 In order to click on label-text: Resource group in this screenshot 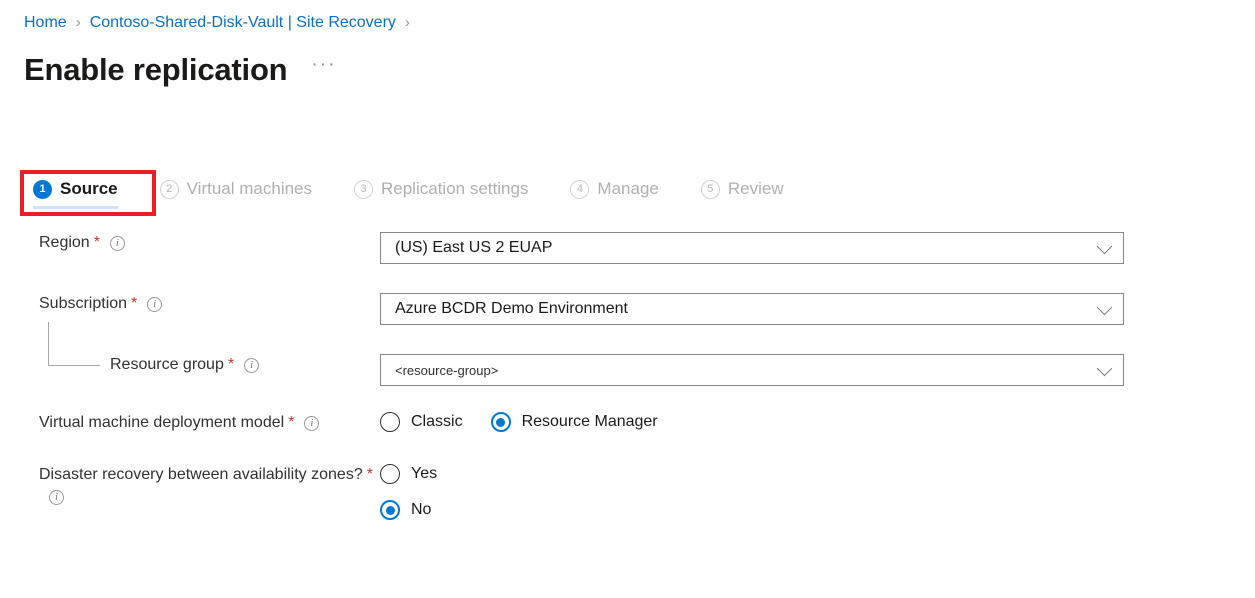, I will do `click(167, 364)`.